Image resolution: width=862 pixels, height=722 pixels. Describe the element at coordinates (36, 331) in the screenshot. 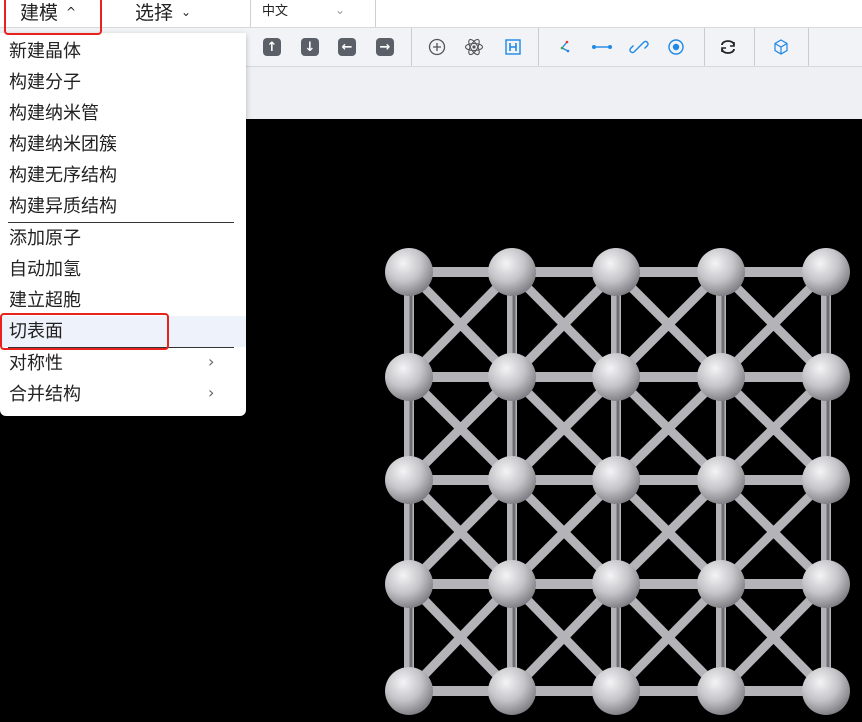

I see `menu-item-label: 切表面` at that location.